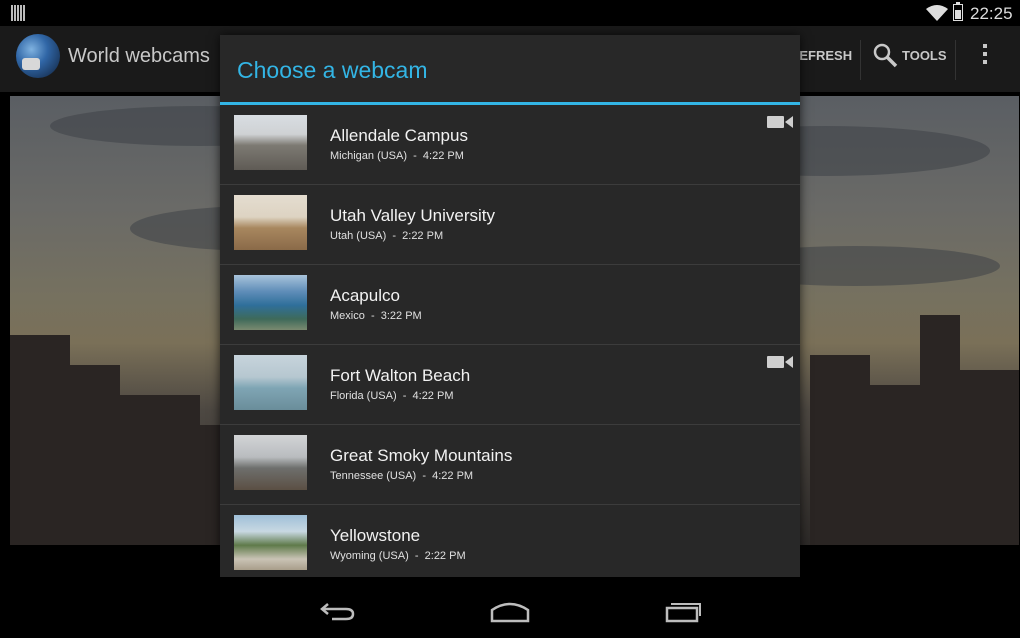 This screenshot has height=638, width=1020. Describe the element at coordinates (402, 476) in the screenshot. I see `webcam-subtitle: Tennessee (USA) - 4:22 PM` at that location.